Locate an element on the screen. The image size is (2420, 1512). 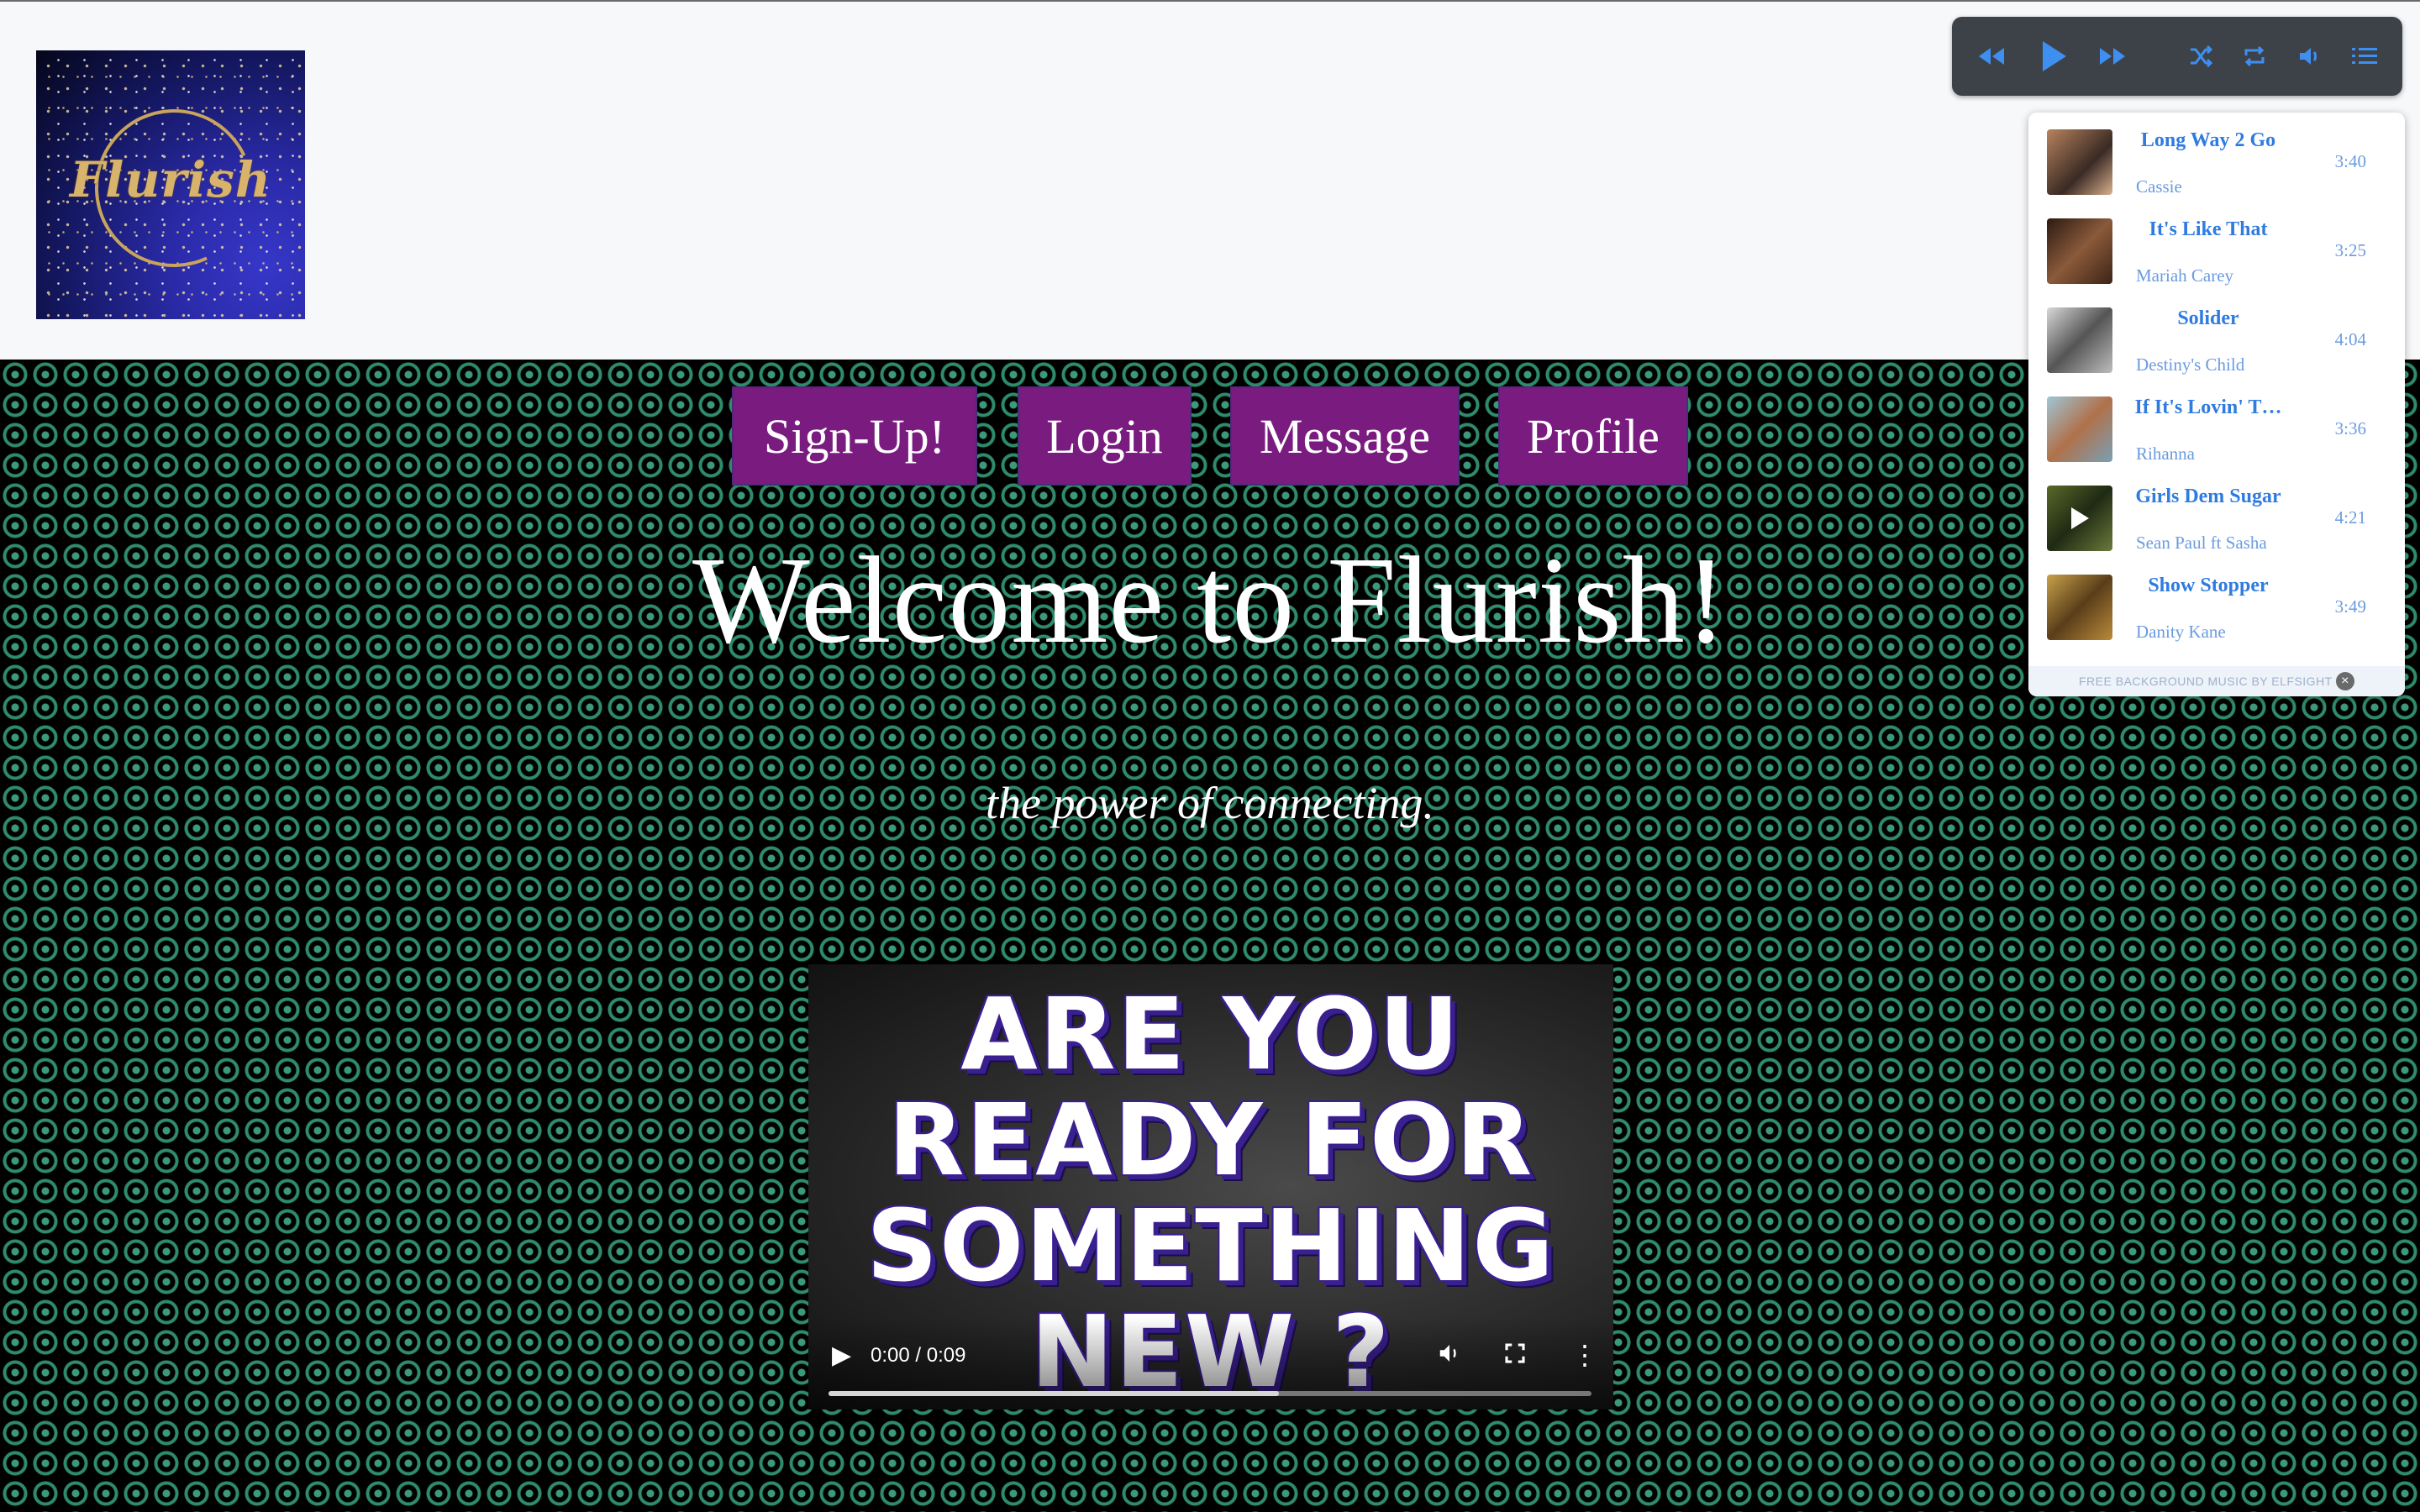
track-title: Girls Dem Sugar is located at coordinates (2208, 496).